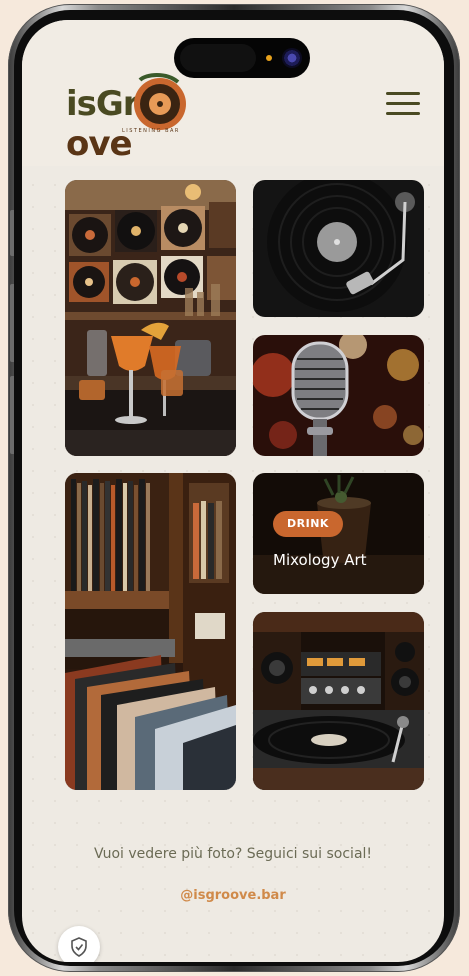 Image resolution: width=469 pixels, height=976 pixels. What do you see at coordinates (151, 131) in the screenshot?
I see `logo-tagline: LISTENING BAR` at bounding box center [151, 131].